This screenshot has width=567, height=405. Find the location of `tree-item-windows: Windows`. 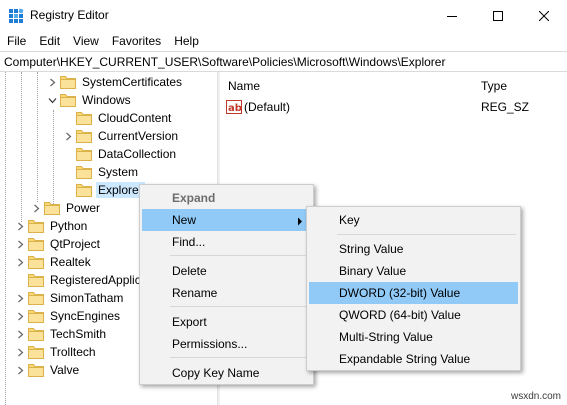

tree-item-windows: Windows is located at coordinates (89, 100).